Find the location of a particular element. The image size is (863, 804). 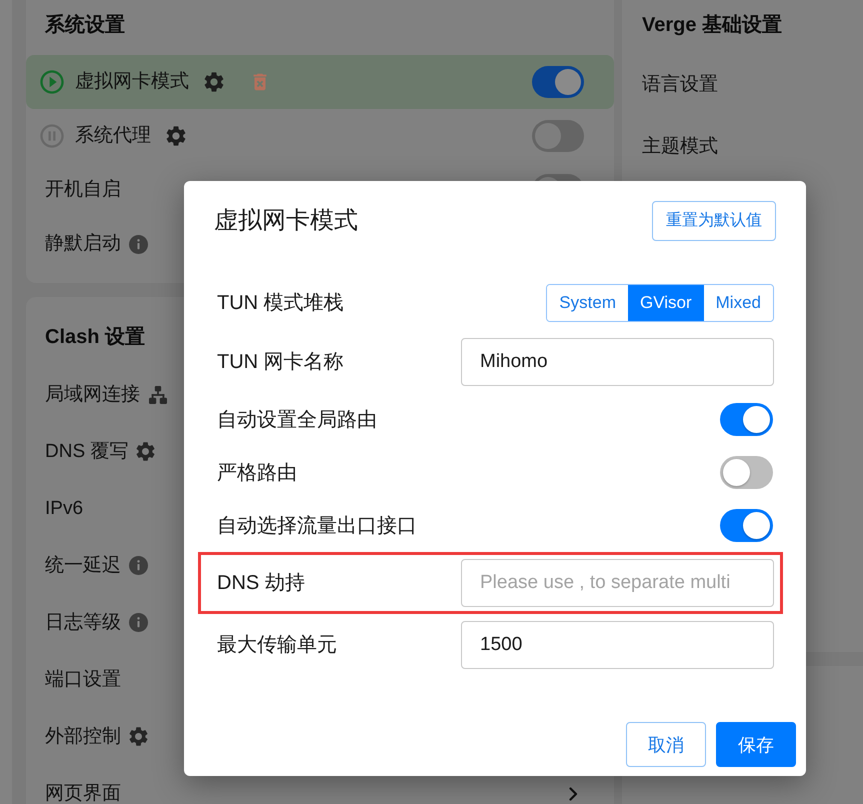

setting-label: 端口设置 is located at coordinates (83, 680).